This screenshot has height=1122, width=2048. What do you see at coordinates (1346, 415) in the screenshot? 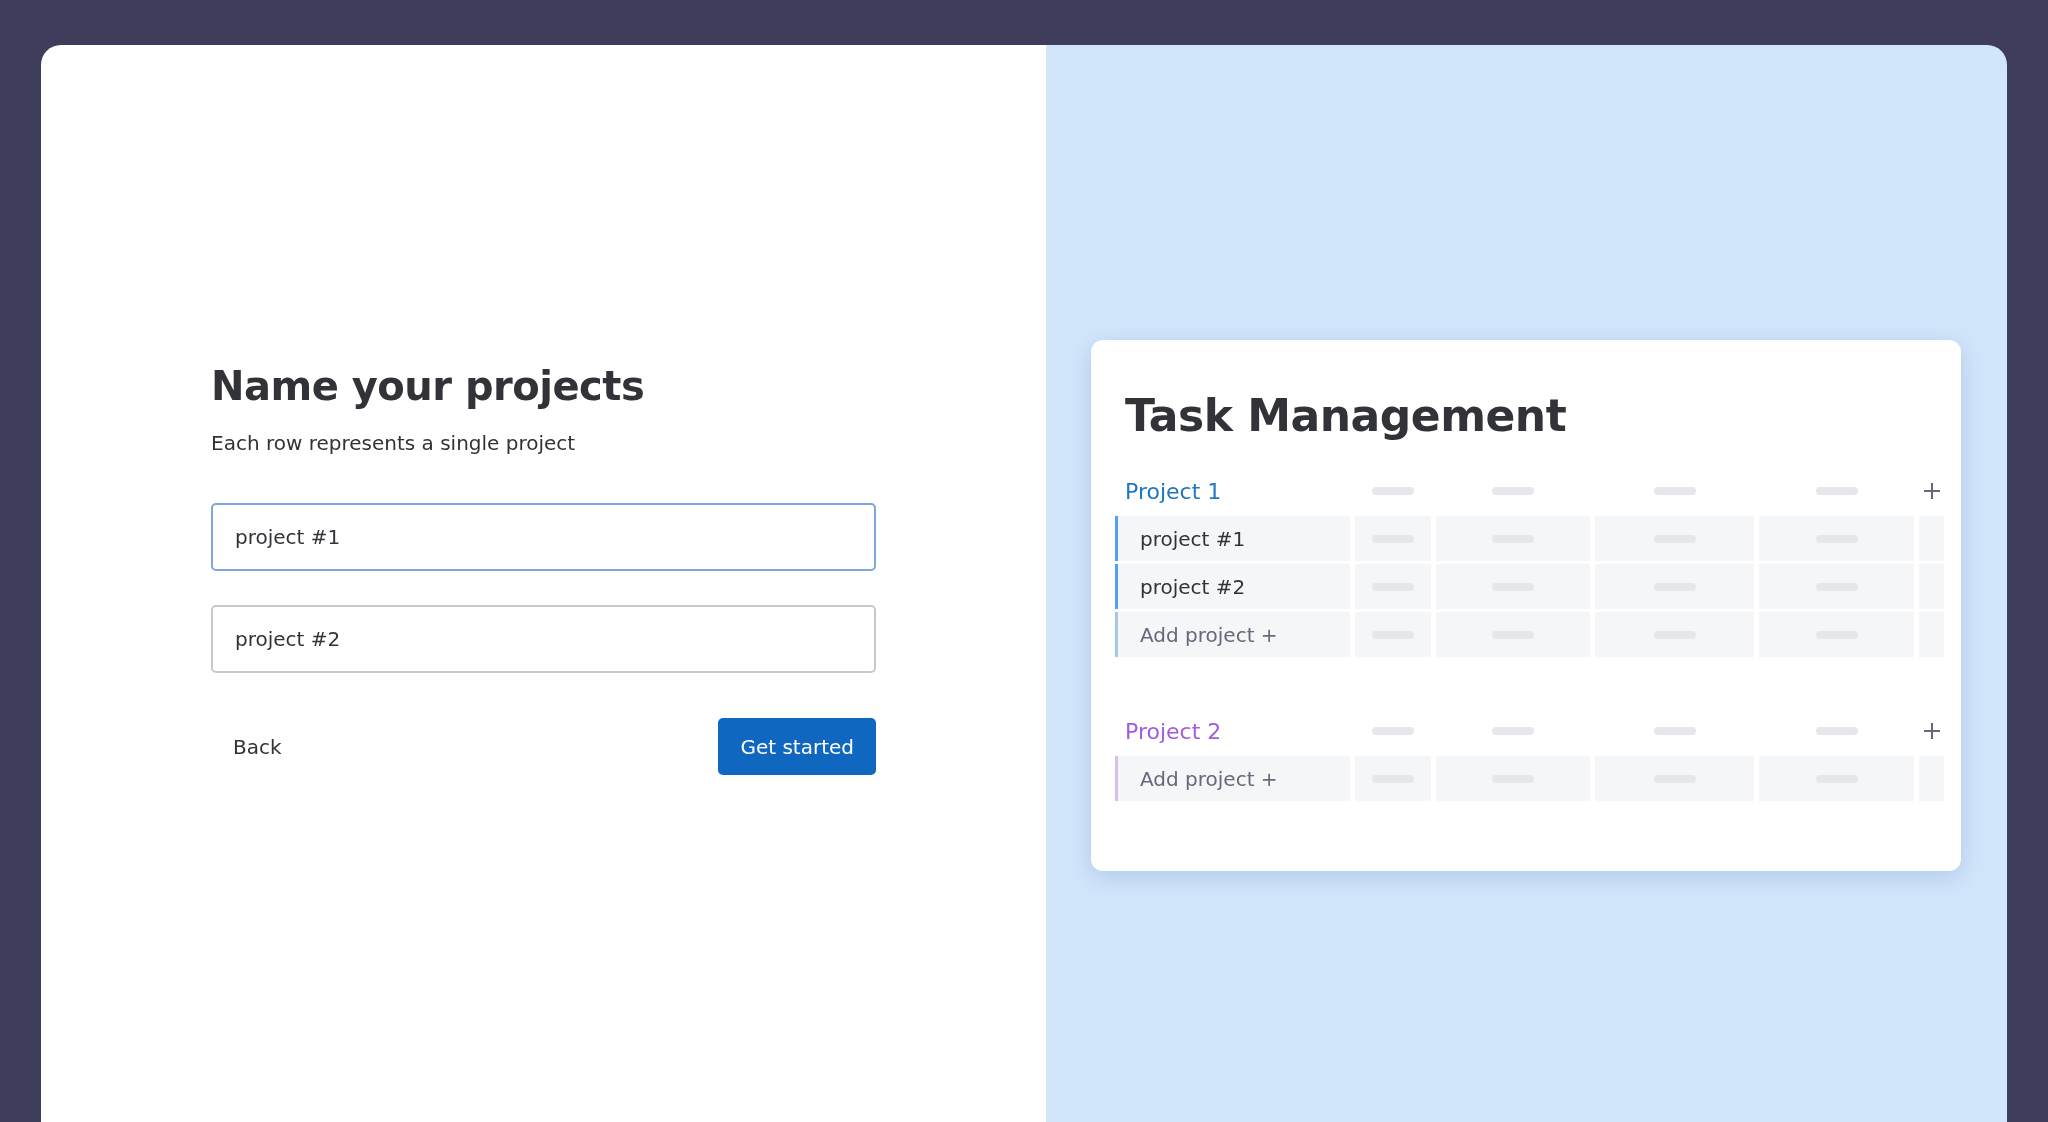
I see `board-title: Task Management` at bounding box center [1346, 415].